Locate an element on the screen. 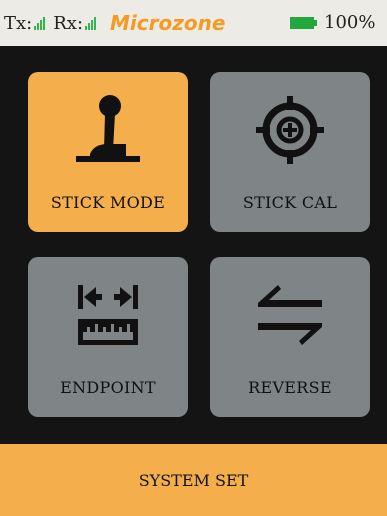  reverse-arrows-icon is located at coordinates (290, 315).